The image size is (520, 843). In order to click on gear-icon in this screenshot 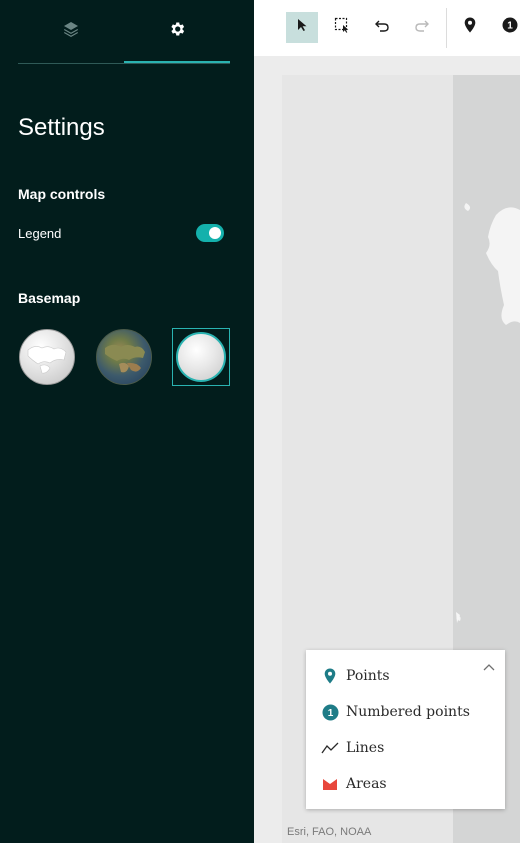, I will do `click(177, 31)`.